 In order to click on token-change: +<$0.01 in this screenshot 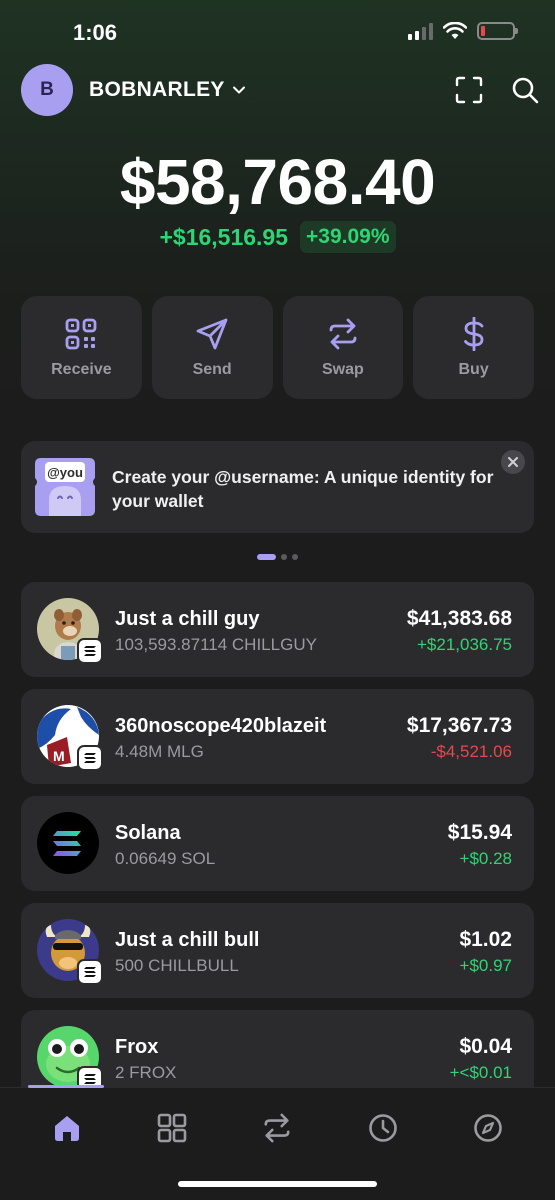, I will do `click(480, 1072)`.